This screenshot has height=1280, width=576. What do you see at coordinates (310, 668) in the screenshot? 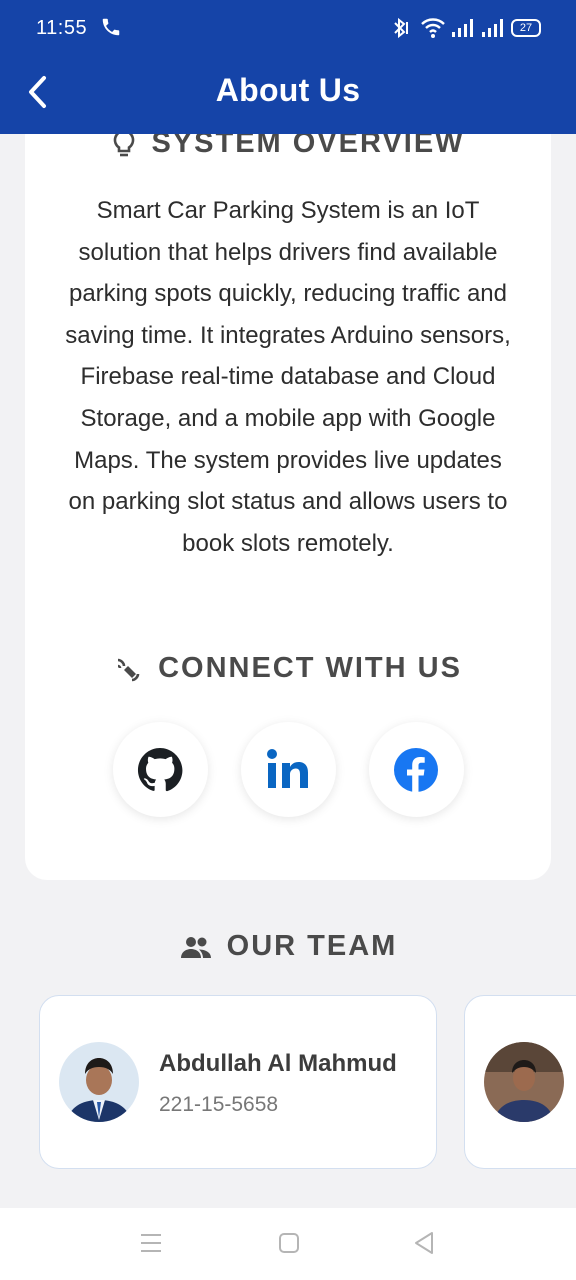
I see `connect-heading-text: CONNECT WITH US` at bounding box center [310, 668].